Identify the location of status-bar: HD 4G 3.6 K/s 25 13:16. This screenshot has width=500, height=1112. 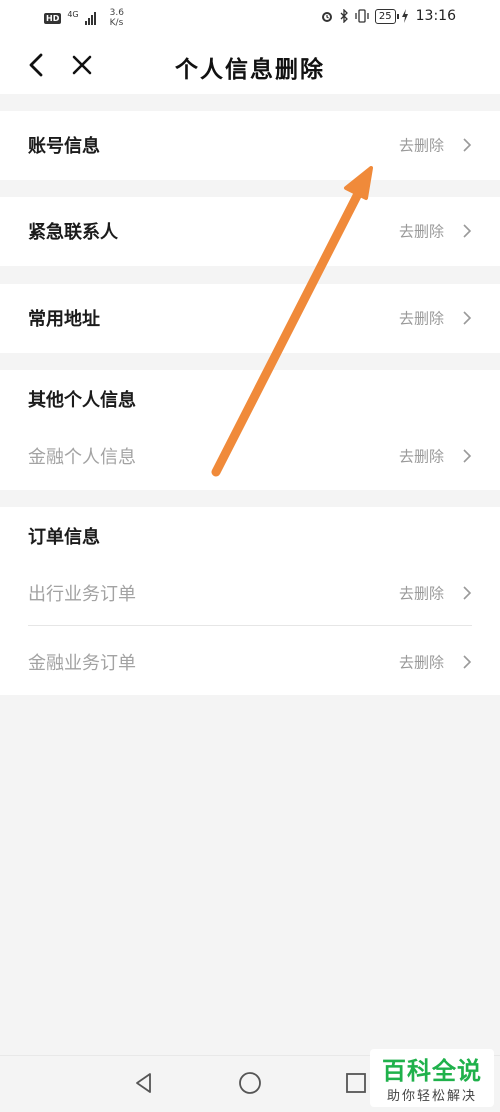
(250, 18).